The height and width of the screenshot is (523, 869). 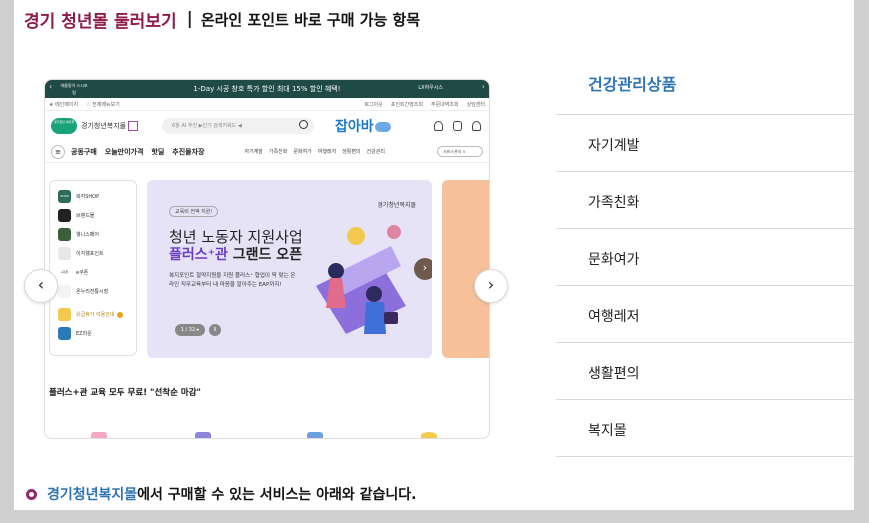 I want to click on promo-text: 1-Day 시공 창호 특가 할인 최대 15% 할인 혜택!, so click(x=267, y=89).